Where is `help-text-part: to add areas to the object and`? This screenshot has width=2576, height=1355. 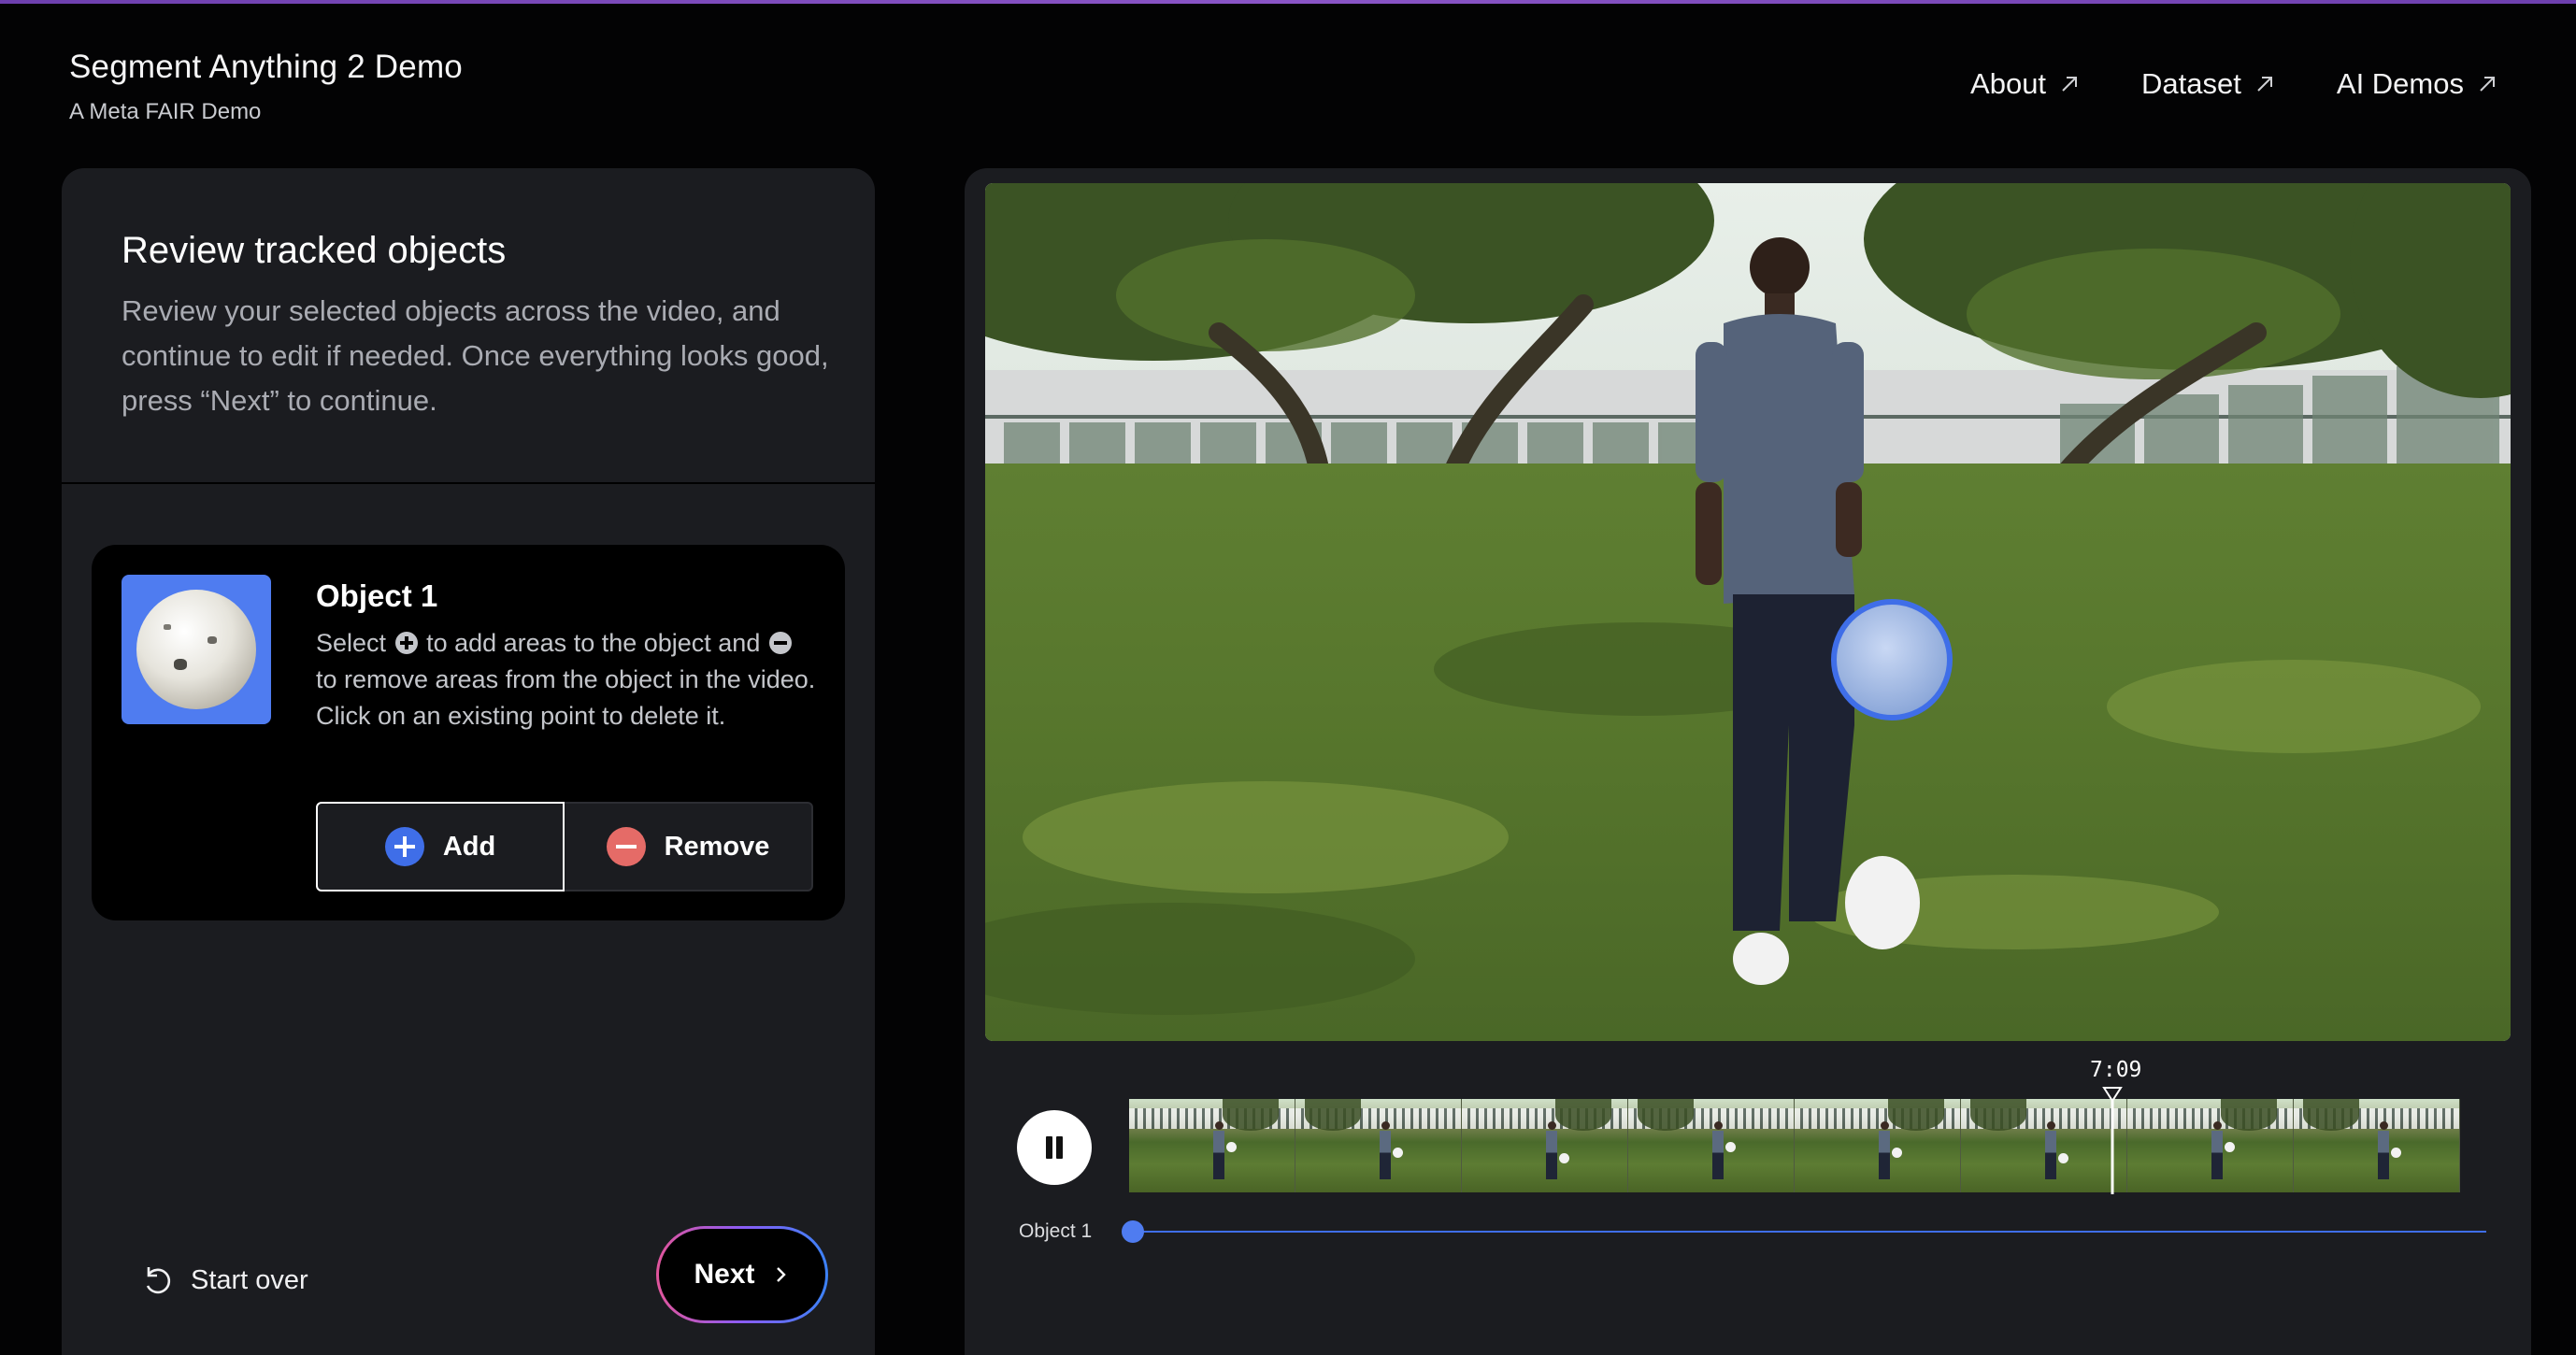
help-text-part: to add areas to the object and is located at coordinates (593, 643).